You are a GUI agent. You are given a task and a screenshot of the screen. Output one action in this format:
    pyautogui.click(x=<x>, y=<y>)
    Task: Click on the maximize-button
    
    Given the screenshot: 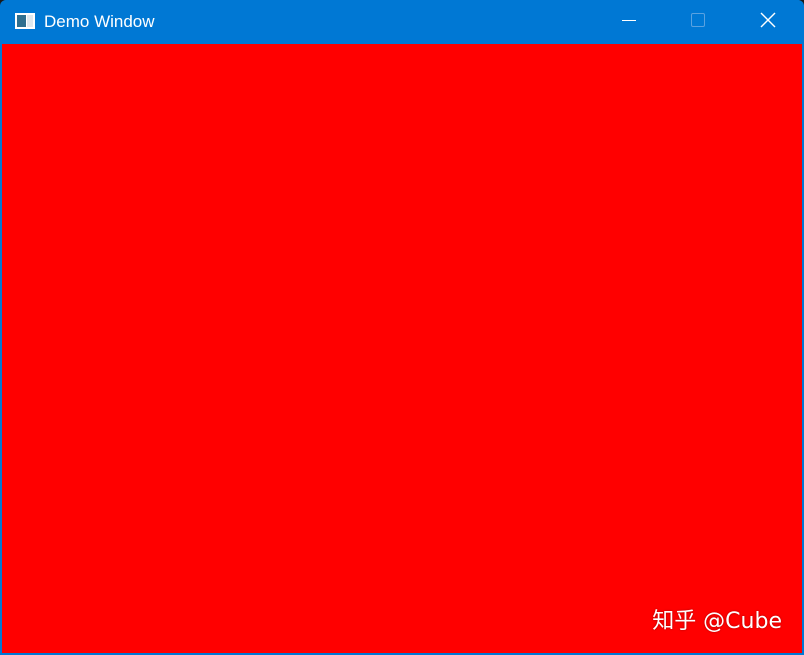 What is the action you would take?
    pyautogui.click(x=698, y=22)
    